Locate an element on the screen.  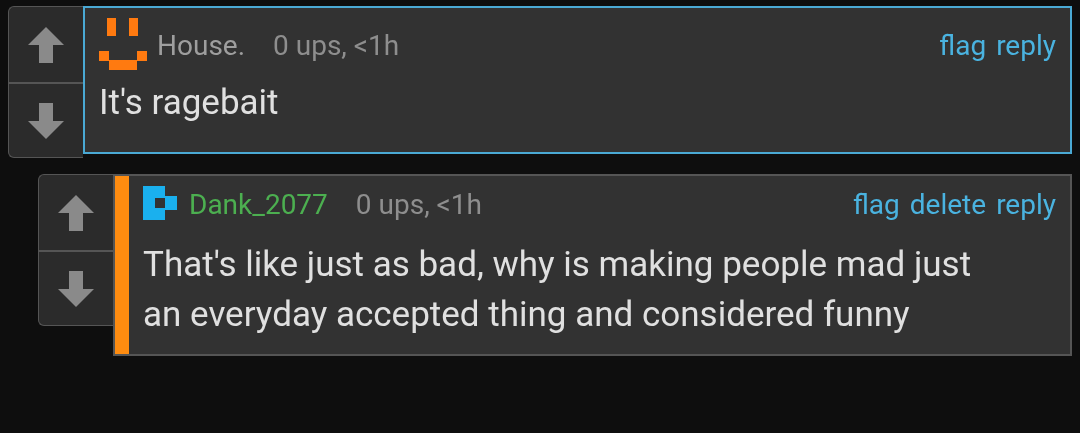
comment-text: It's ragebait is located at coordinates (189, 103).